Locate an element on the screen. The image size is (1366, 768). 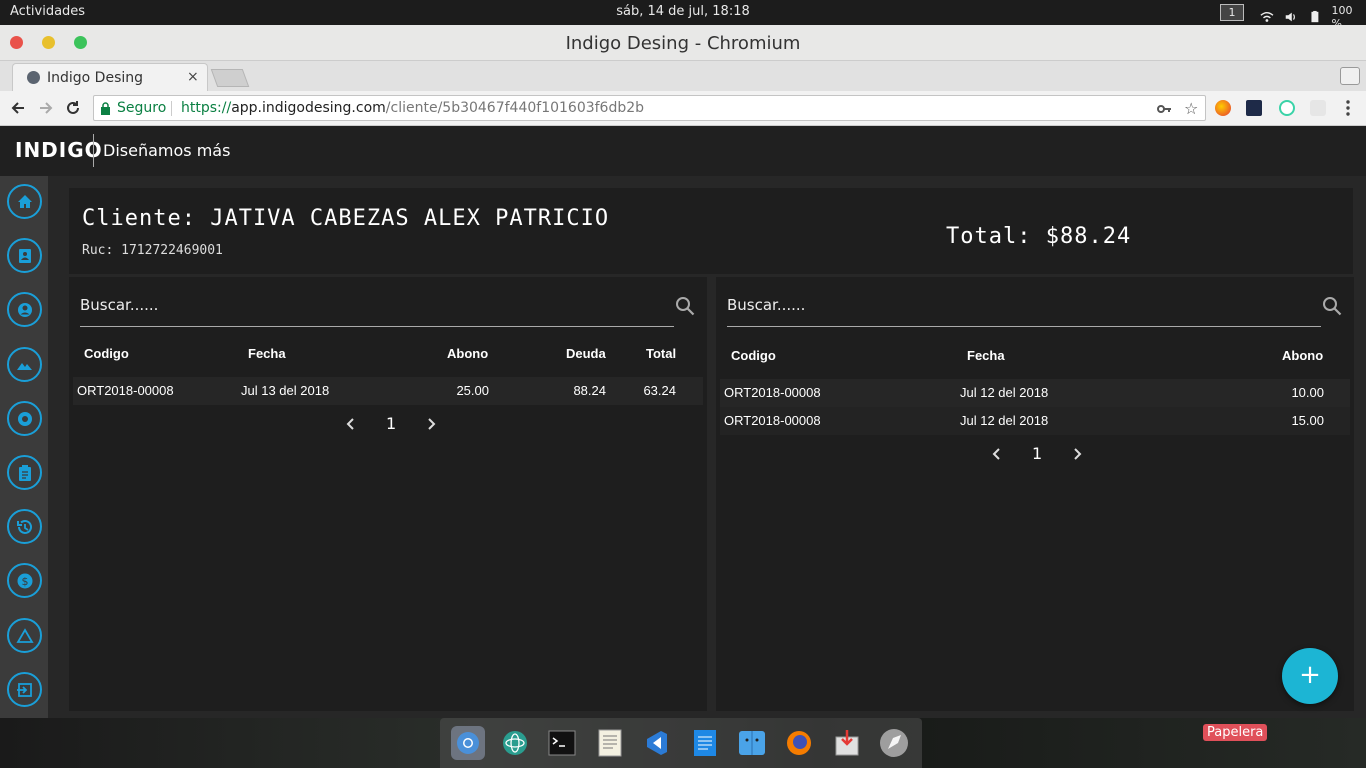
table-row: ORT2018-00008 Jul 12 del 2018 10.00 is located at coordinates (1035, 393).